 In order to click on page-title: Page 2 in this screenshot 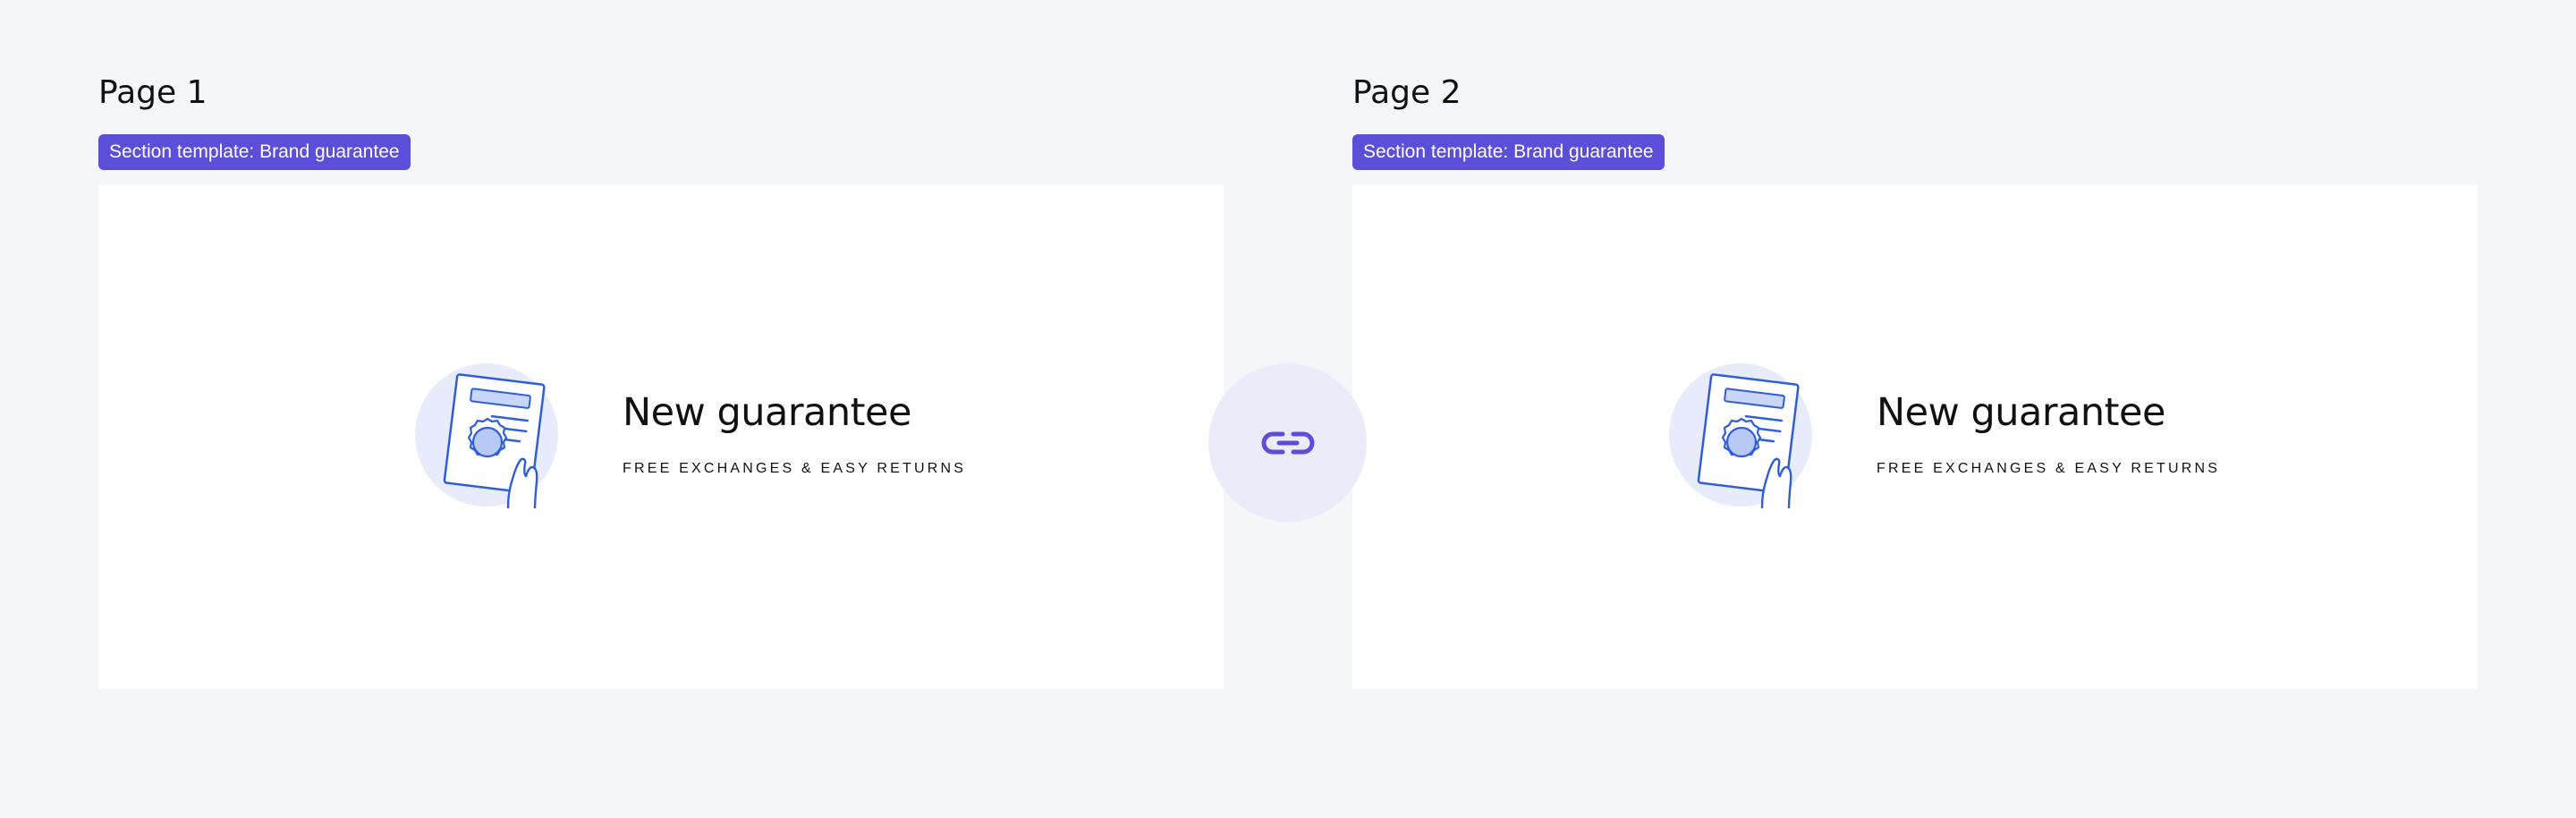, I will do `click(1407, 93)`.